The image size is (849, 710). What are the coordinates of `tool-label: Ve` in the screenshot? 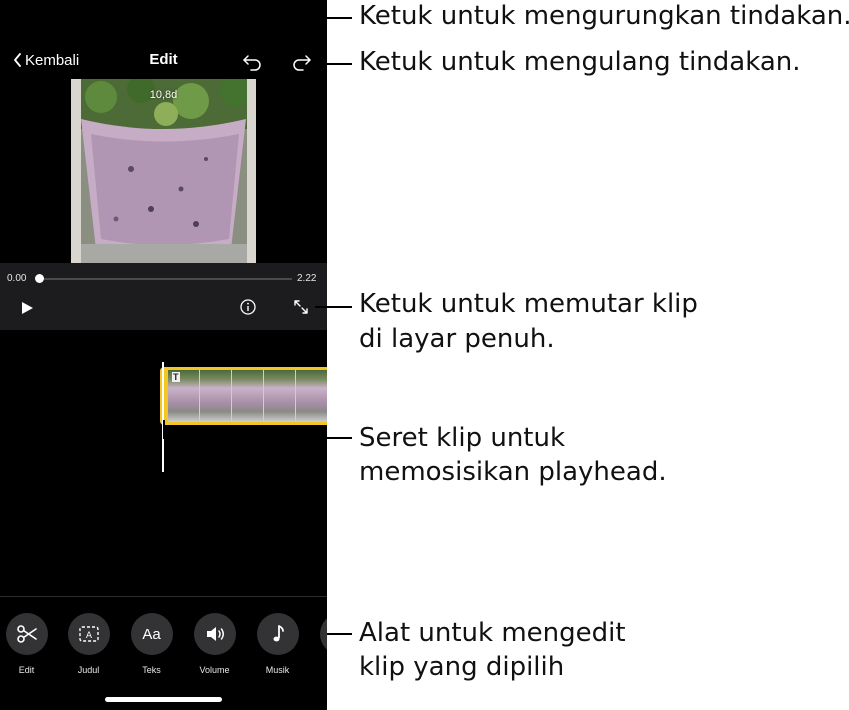 It's located at (318, 670).